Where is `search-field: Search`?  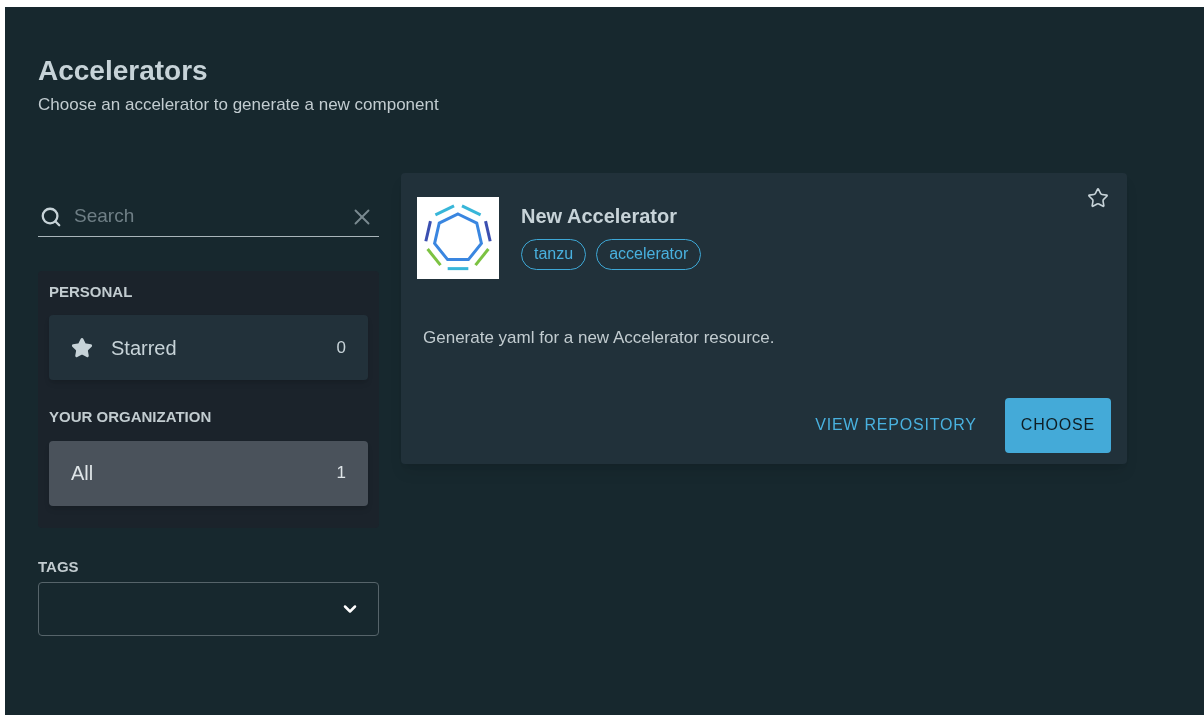 search-field: Search is located at coordinates (205, 216).